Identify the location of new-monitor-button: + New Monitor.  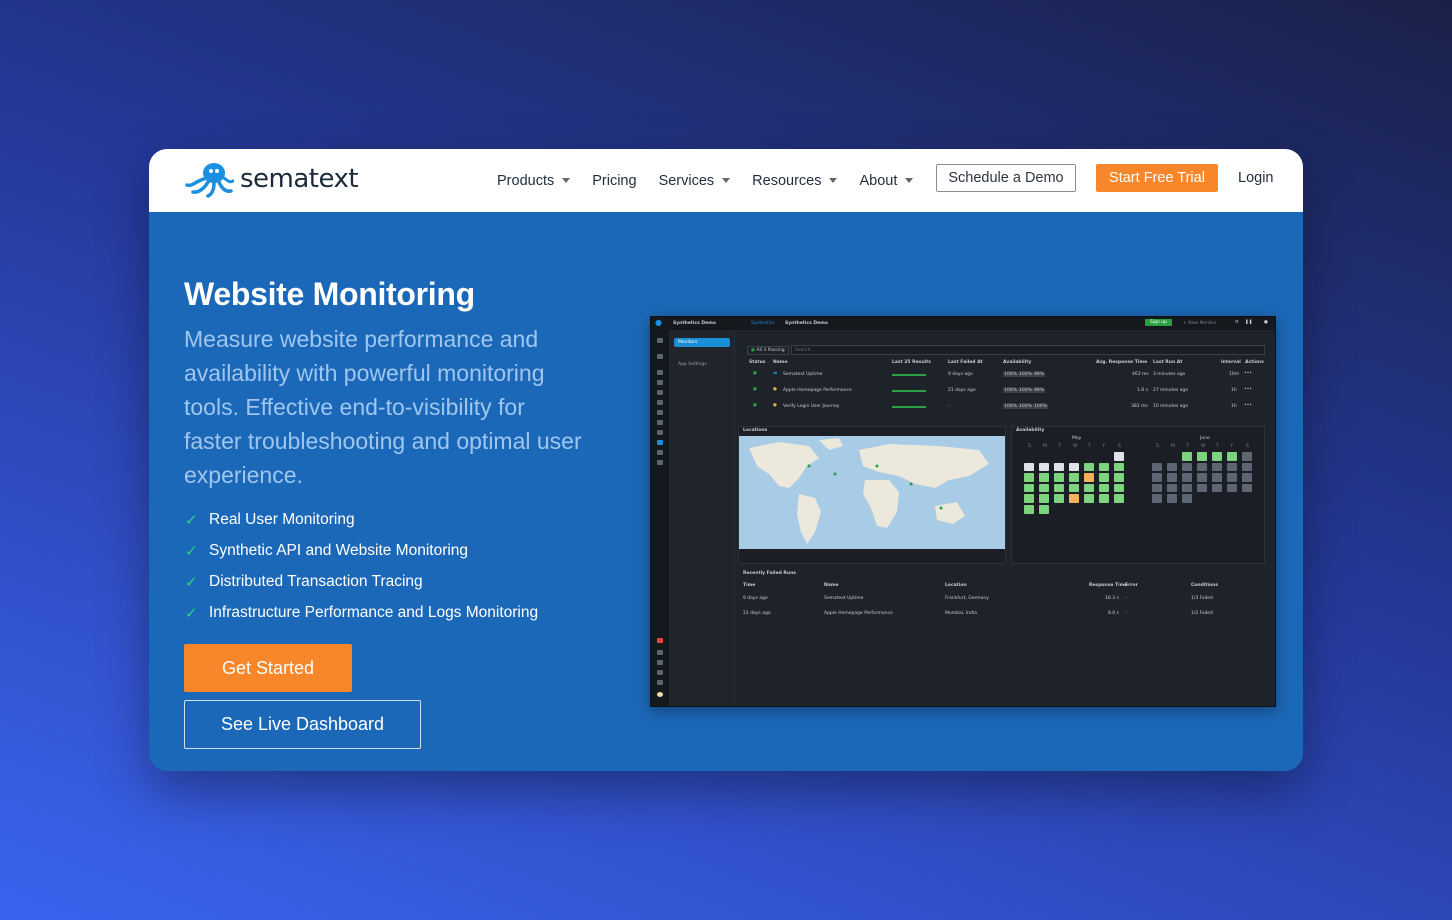
(1200, 323).